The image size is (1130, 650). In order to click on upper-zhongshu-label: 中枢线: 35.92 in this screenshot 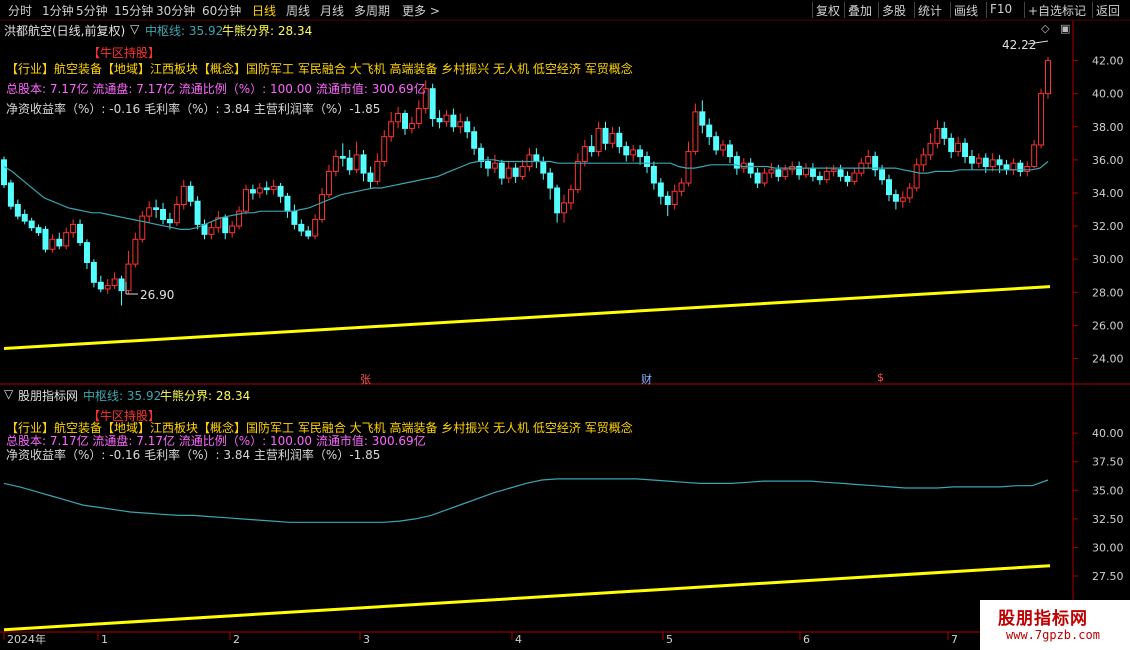, I will do `click(184, 31)`.